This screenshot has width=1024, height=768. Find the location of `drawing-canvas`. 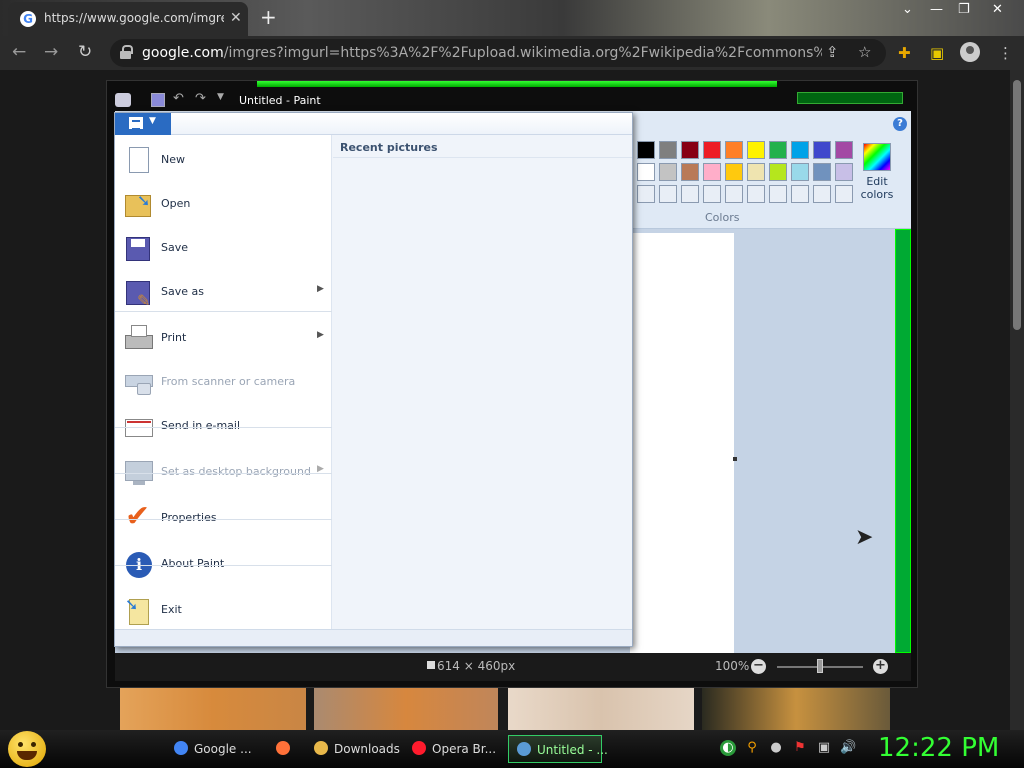

drawing-canvas is located at coordinates (682, 443).